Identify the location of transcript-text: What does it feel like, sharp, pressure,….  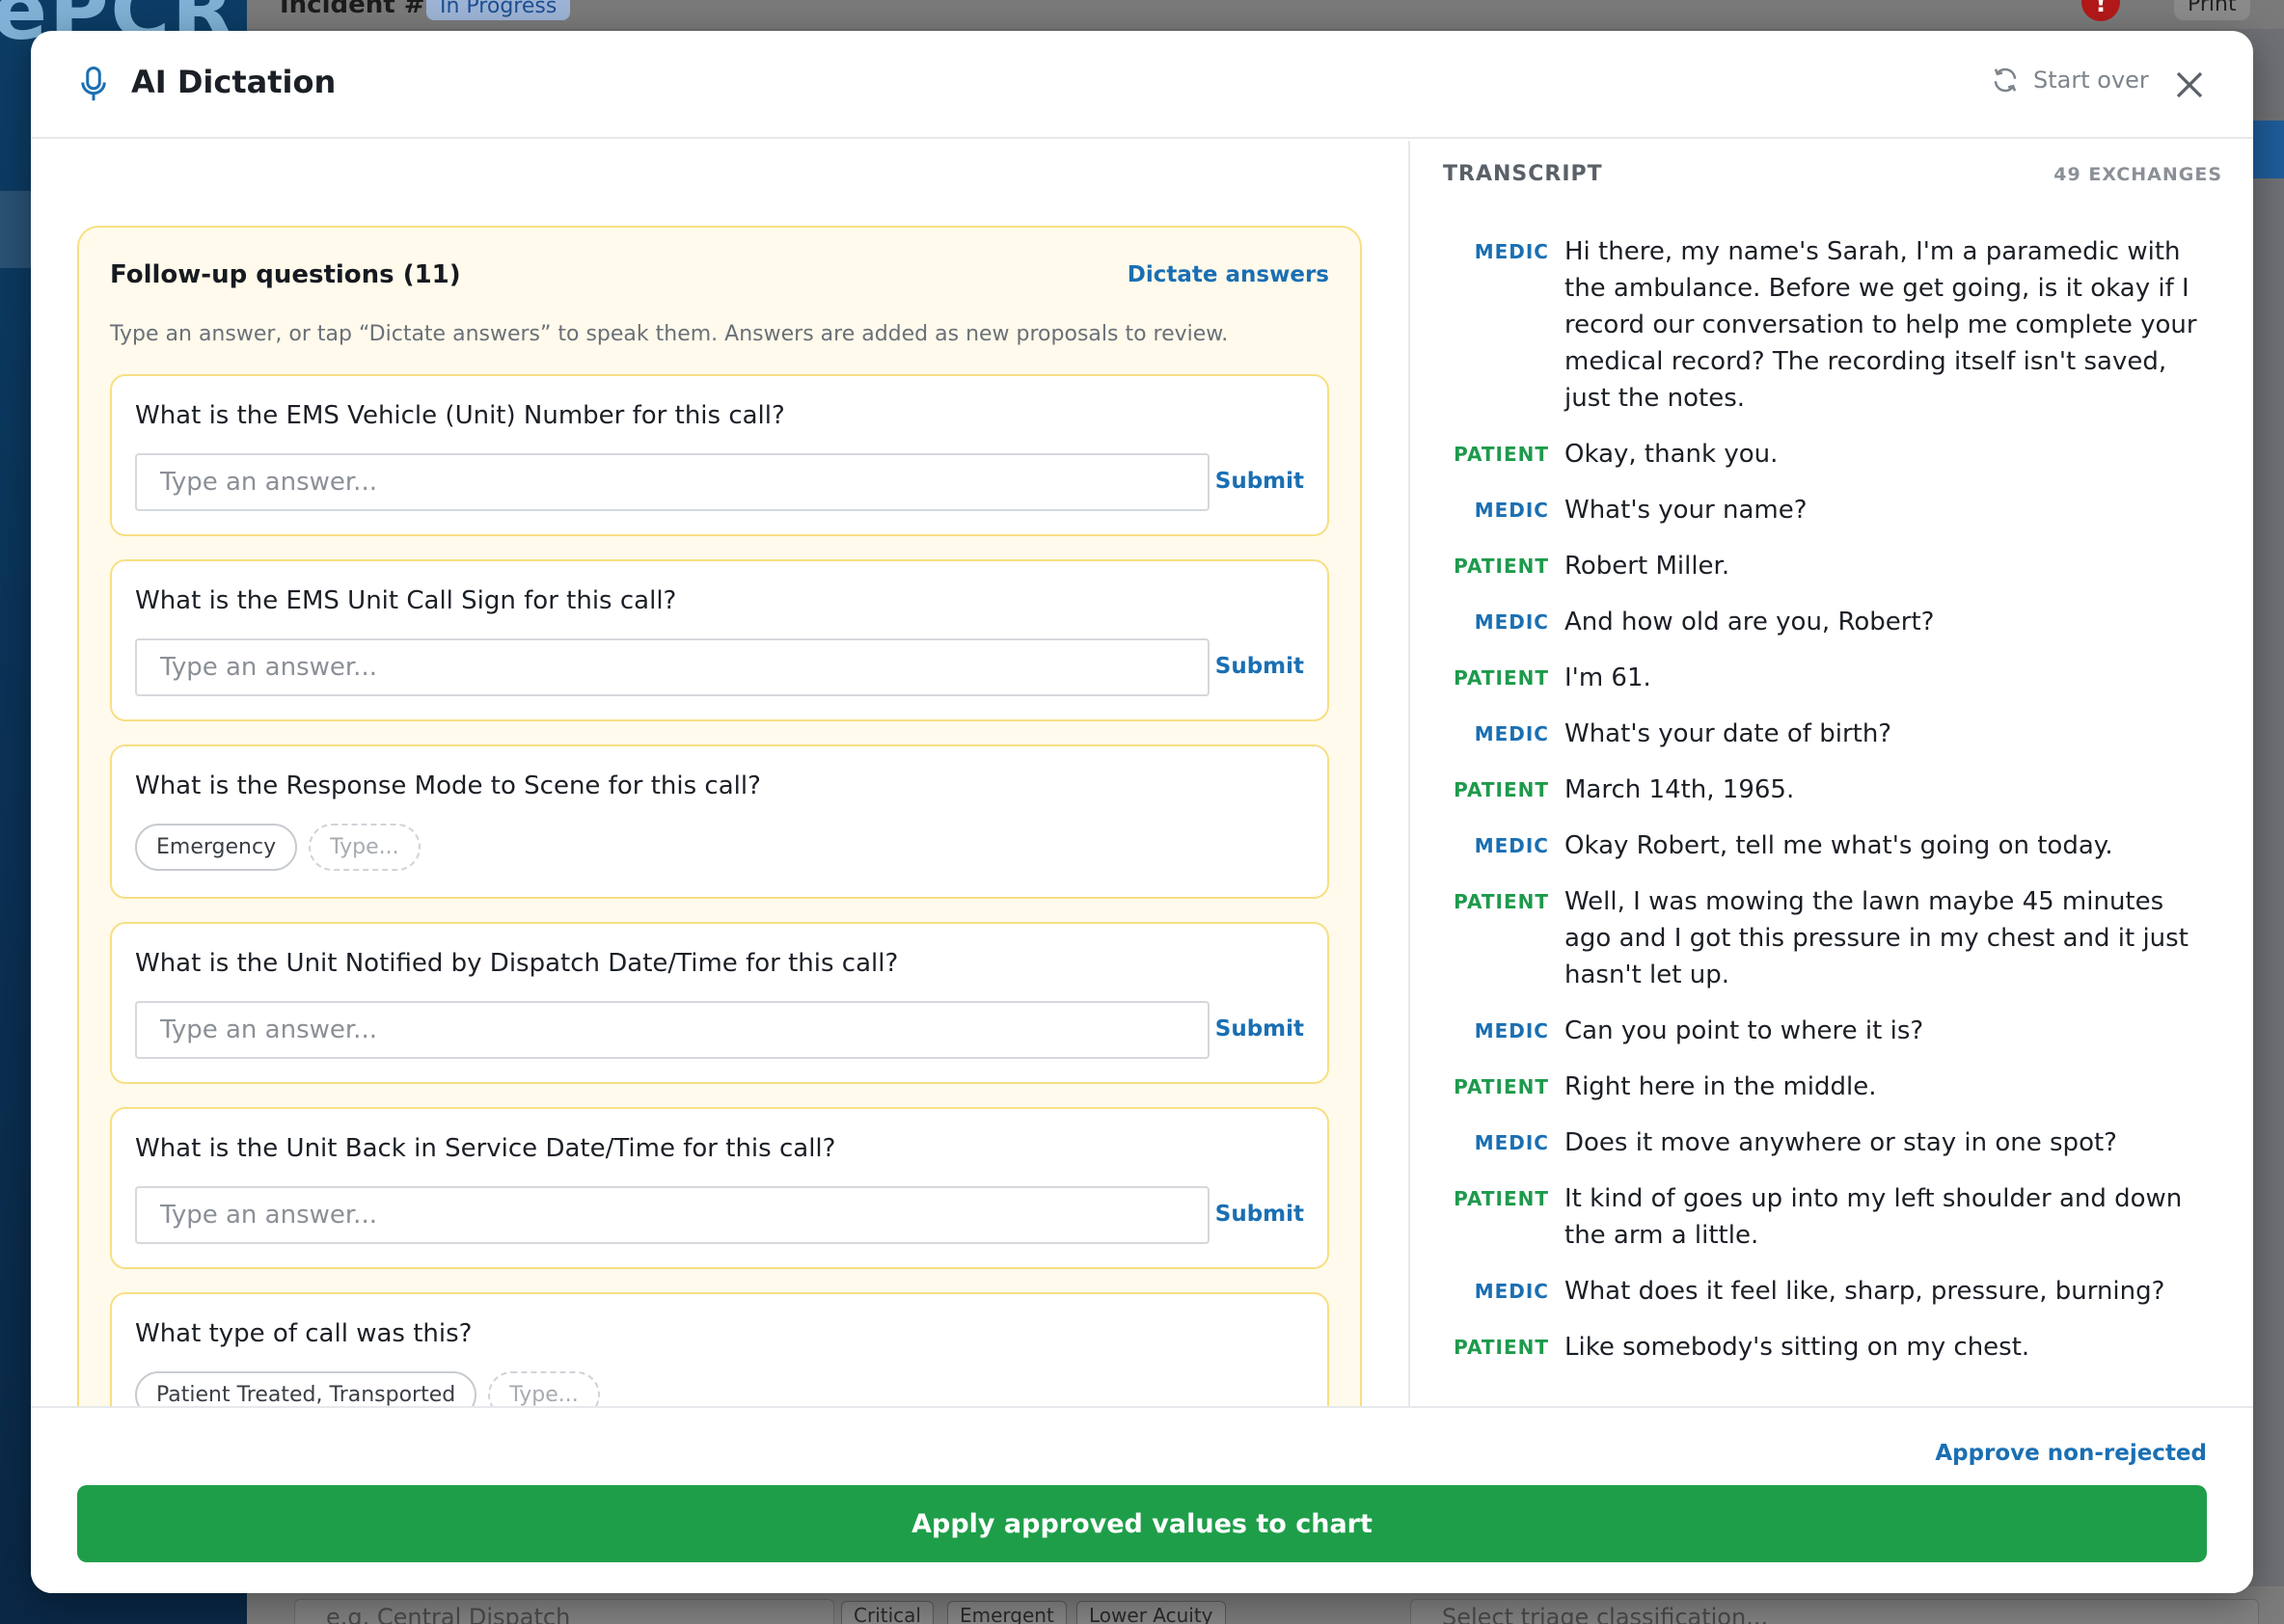
(1864, 1291).